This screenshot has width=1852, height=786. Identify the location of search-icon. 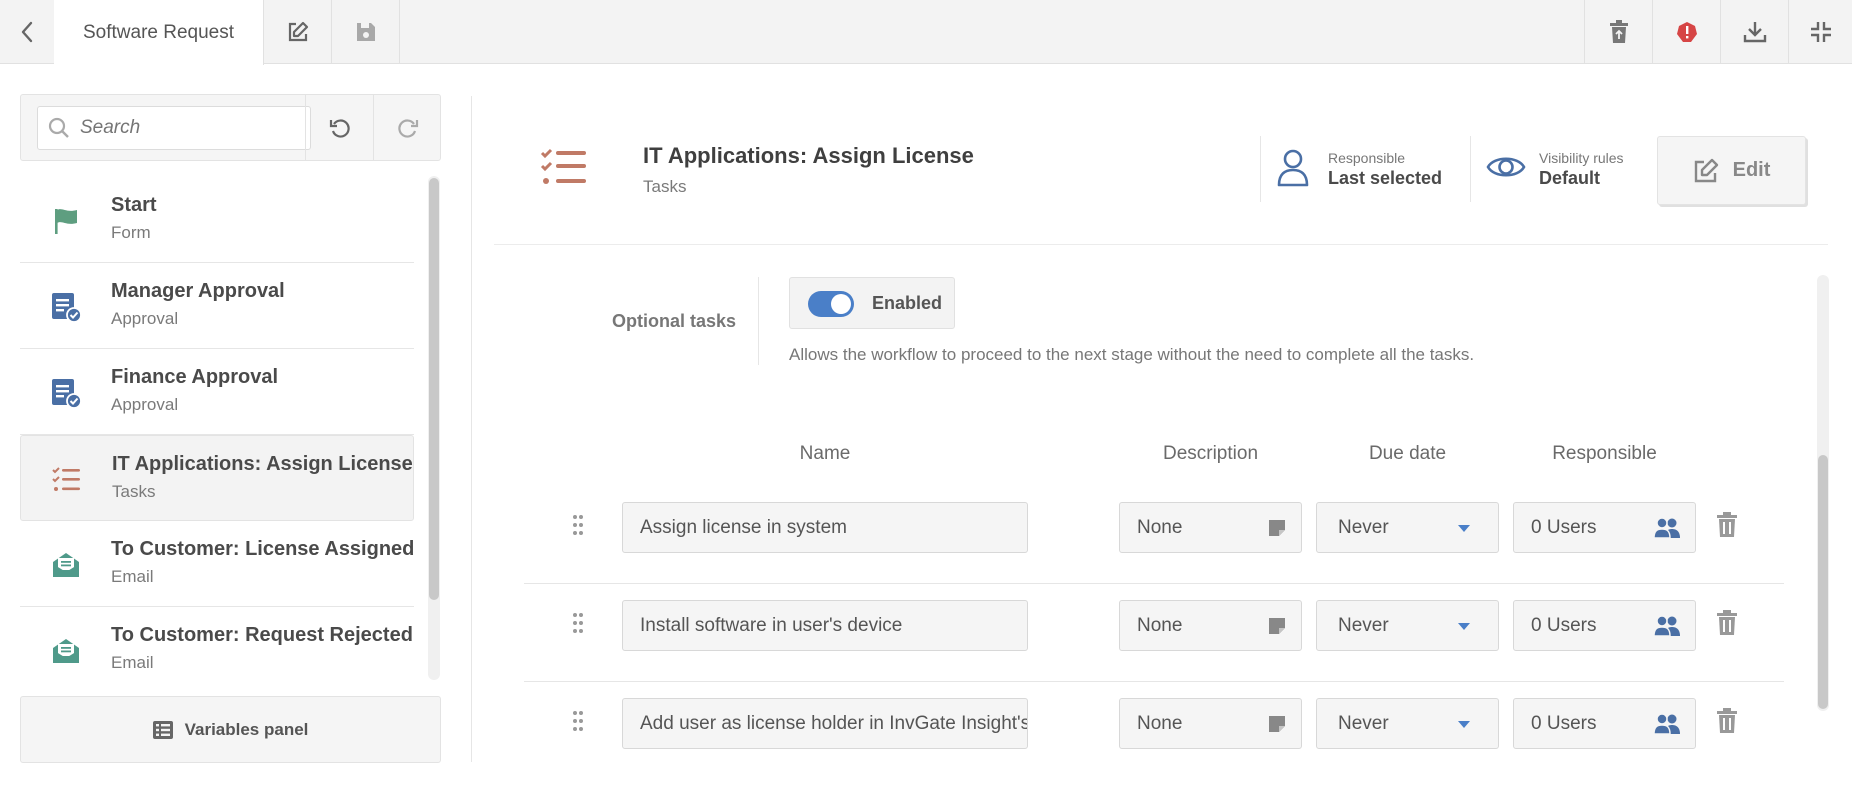
(58, 127).